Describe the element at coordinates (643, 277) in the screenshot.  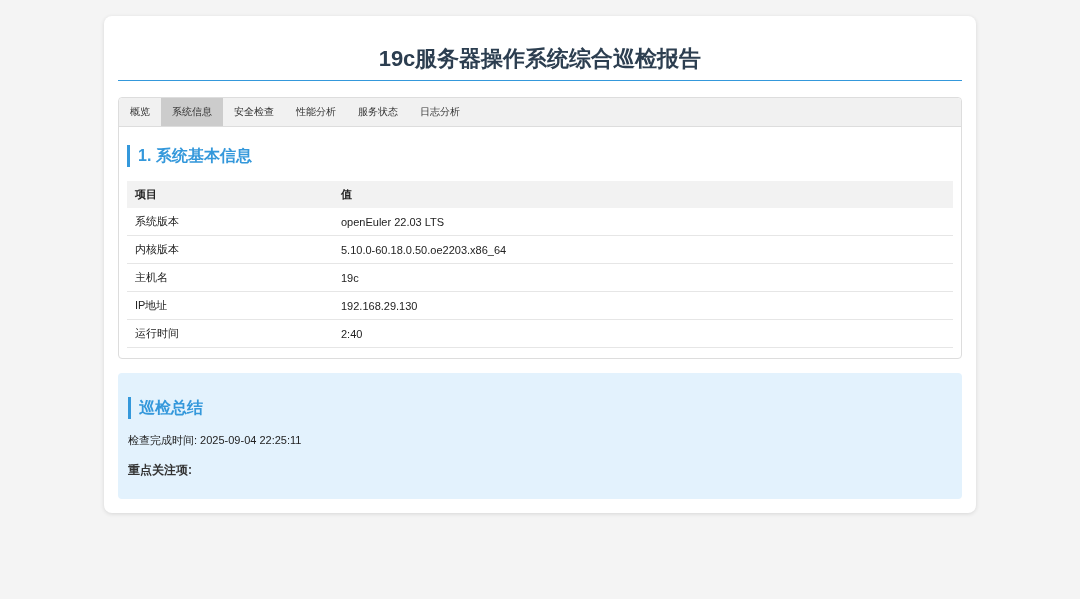
I see `table-cell: 19c` at that location.